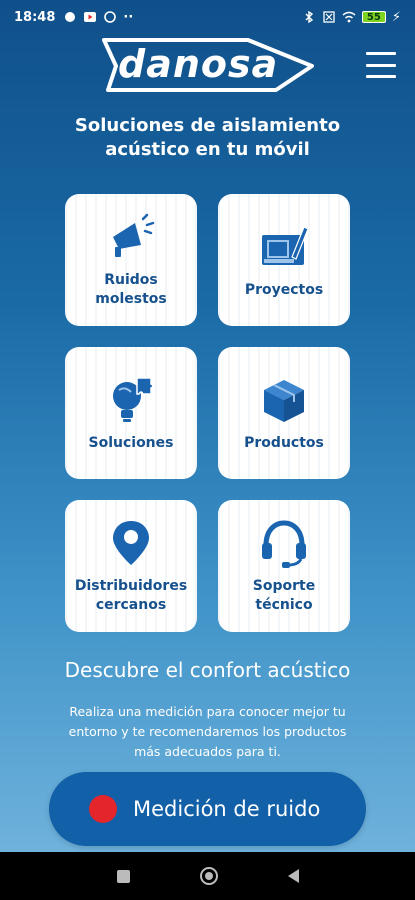  What do you see at coordinates (128, 17) in the screenshot?
I see `more-notifications-icon: ··` at bounding box center [128, 17].